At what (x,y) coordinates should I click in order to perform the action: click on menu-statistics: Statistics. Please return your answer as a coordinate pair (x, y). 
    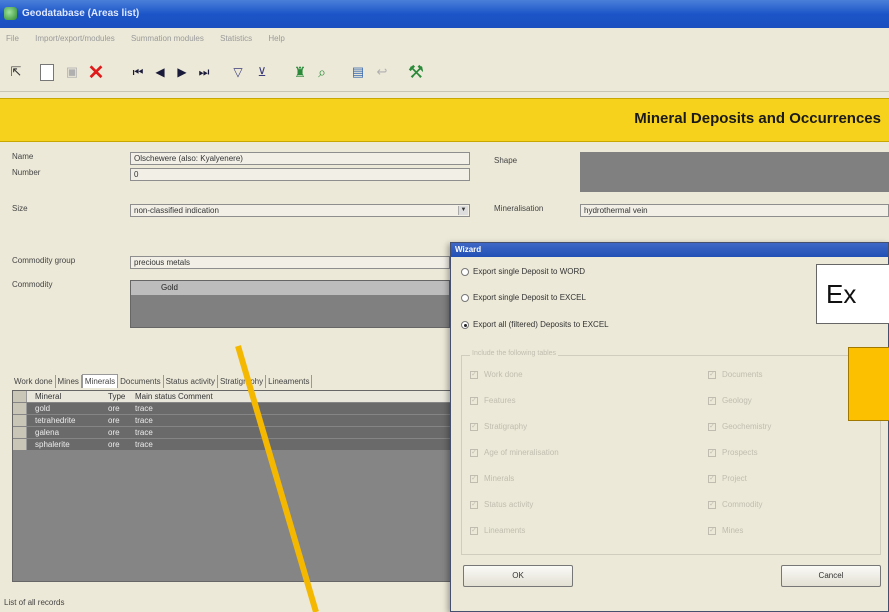
    Looking at the image, I should click on (236, 38).